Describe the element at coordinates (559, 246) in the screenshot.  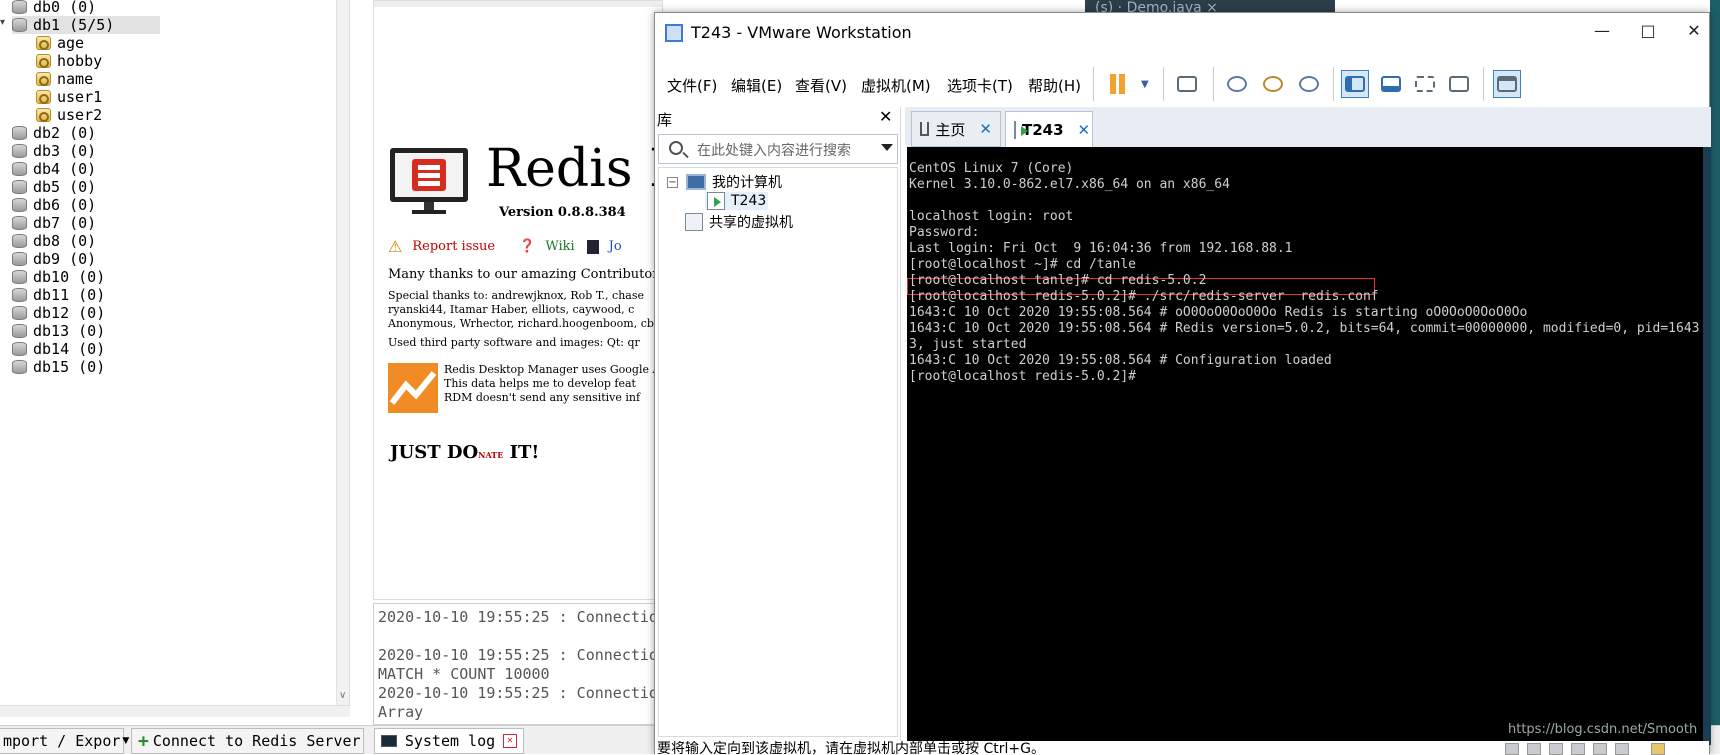
I see `wiki-link: Wiki` at that location.